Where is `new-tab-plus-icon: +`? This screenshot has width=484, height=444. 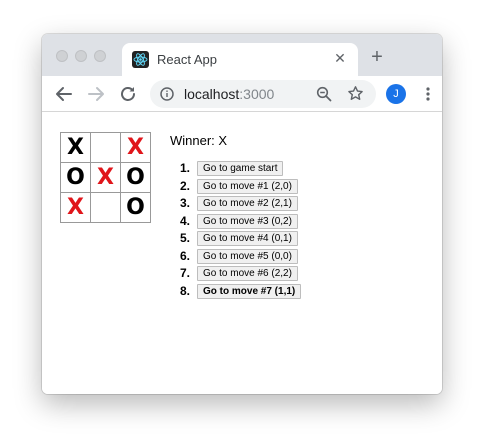 new-tab-plus-icon: + is located at coordinates (377, 57).